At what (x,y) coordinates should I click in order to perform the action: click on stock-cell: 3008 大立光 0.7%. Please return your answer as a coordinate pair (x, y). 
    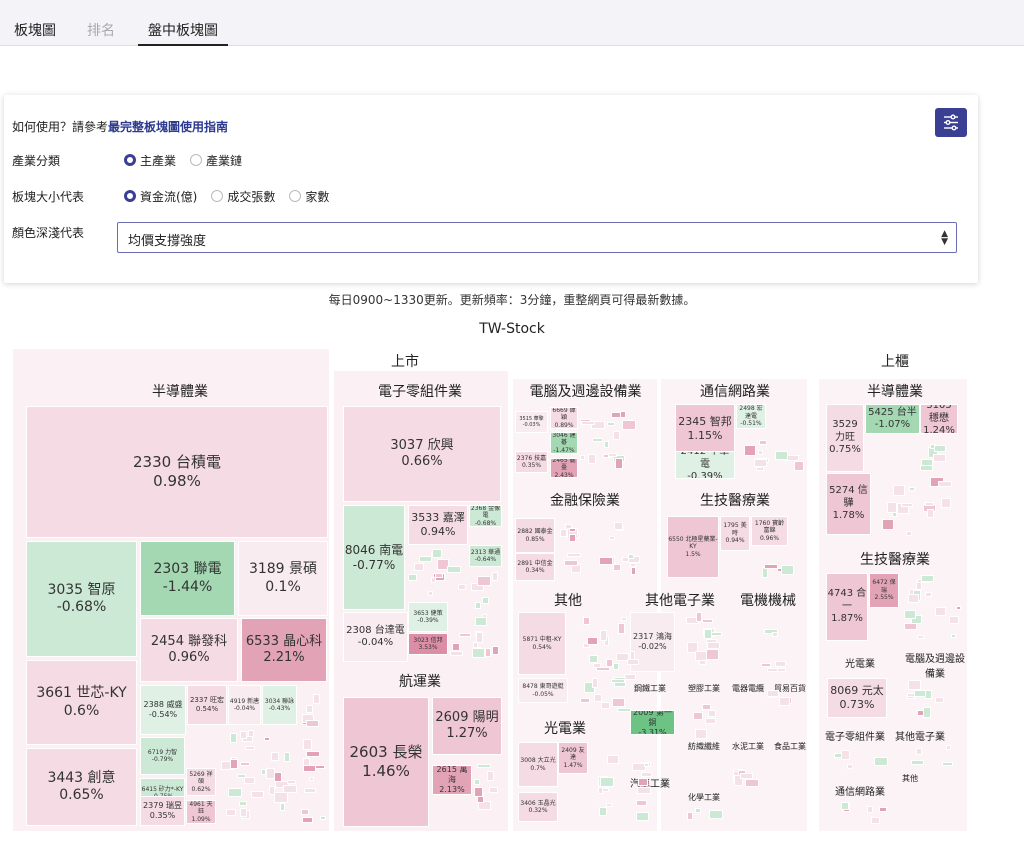
    Looking at the image, I should click on (538, 764).